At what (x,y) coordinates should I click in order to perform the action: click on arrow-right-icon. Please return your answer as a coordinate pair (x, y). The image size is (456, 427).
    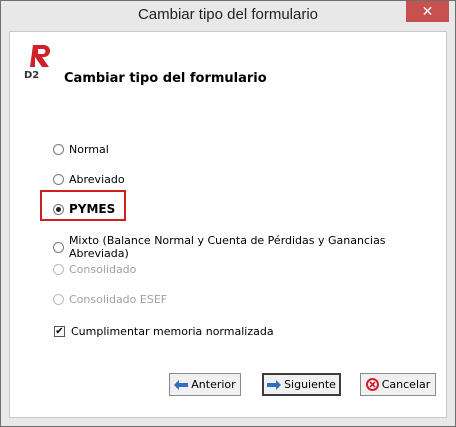
    Looking at the image, I should click on (274, 384).